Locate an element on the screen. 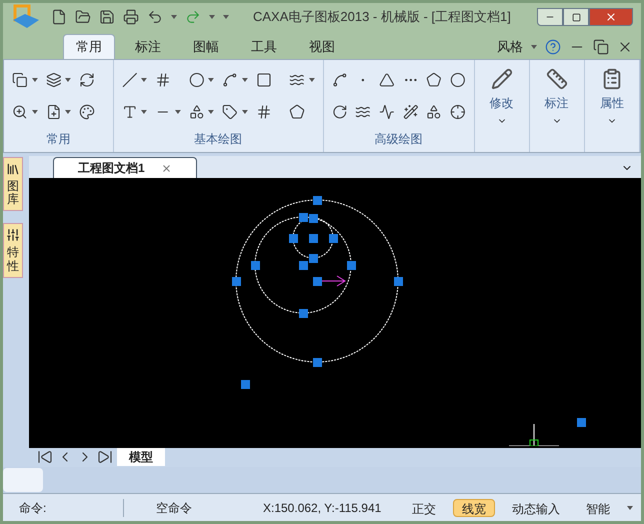  close-button is located at coordinates (611, 17).